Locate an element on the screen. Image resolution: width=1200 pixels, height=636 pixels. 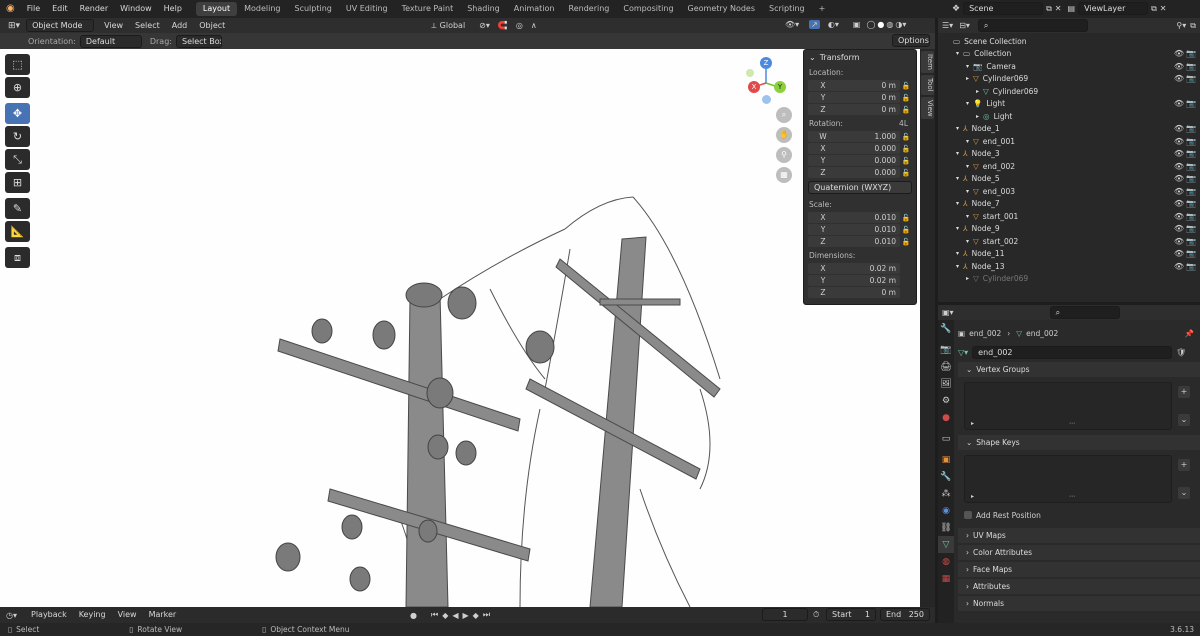
tab-rendering: Rendering is located at coordinates (589, 9).